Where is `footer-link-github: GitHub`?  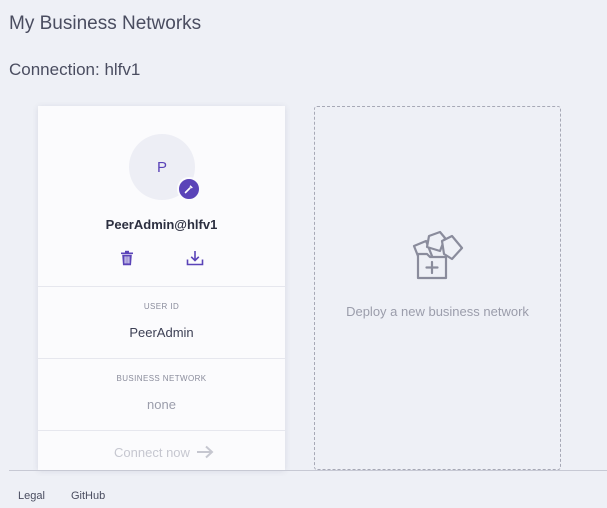 footer-link-github: GitHub is located at coordinates (88, 496).